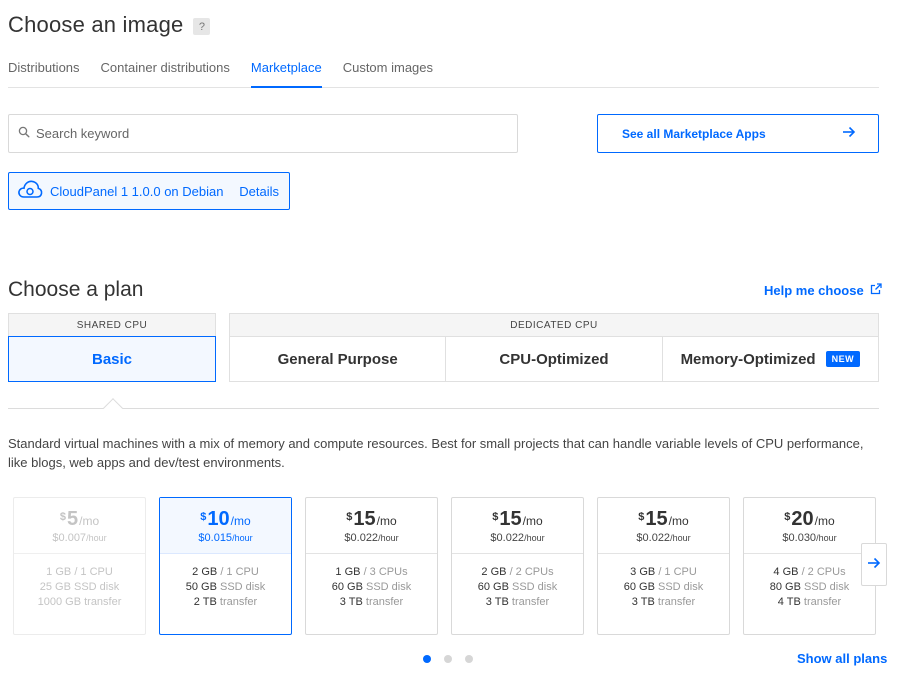 This screenshot has width=900, height=688. Describe the element at coordinates (165, 69) in the screenshot. I see `tab-container-distributions: Container distributions` at that location.